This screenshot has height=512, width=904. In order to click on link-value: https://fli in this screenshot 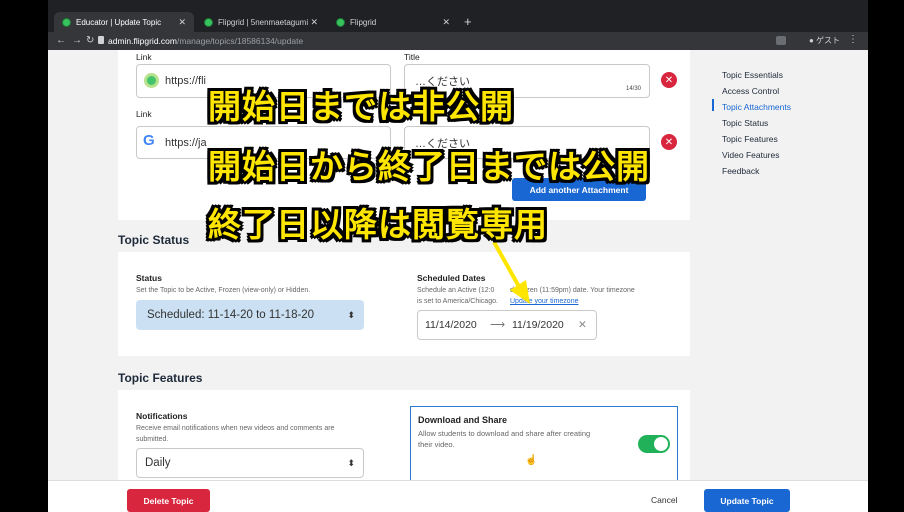, I will do `click(185, 81)`.